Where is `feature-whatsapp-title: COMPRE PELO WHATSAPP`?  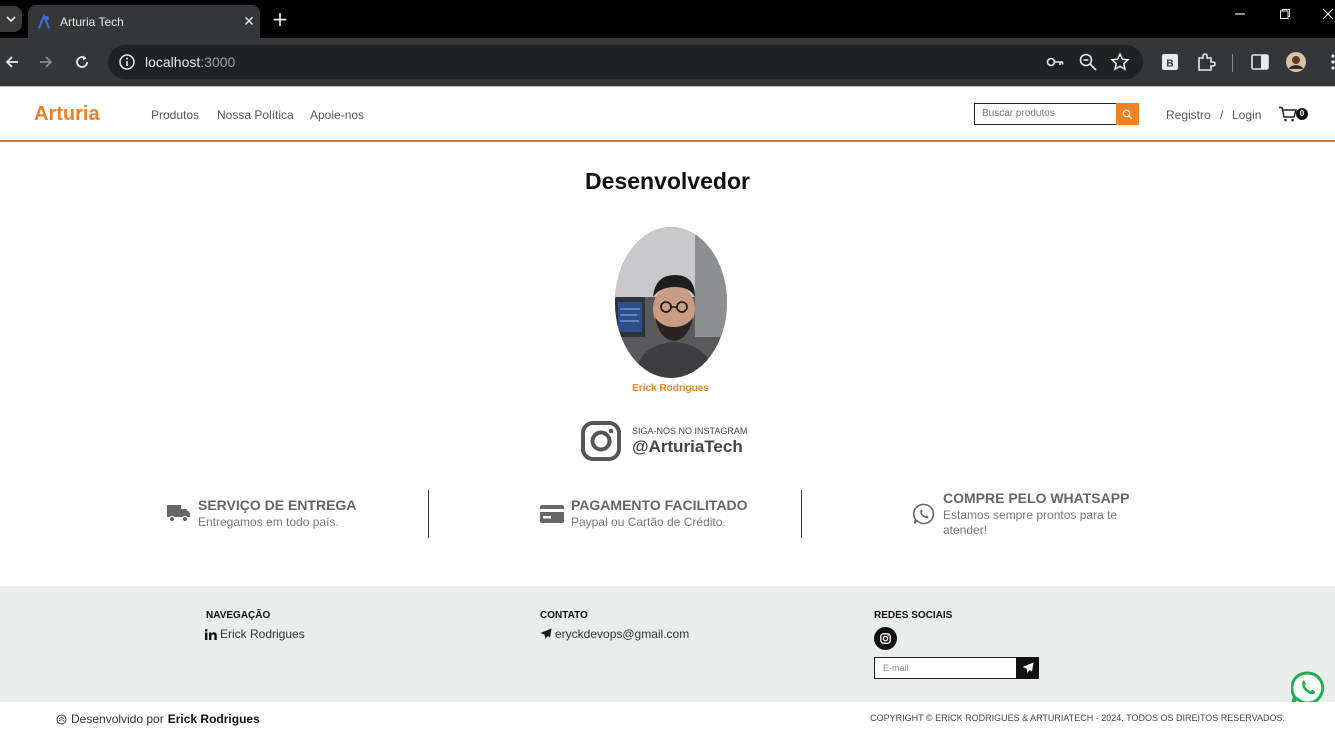 feature-whatsapp-title: COMPRE PELO WHATSAPP is located at coordinates (1036, 498).